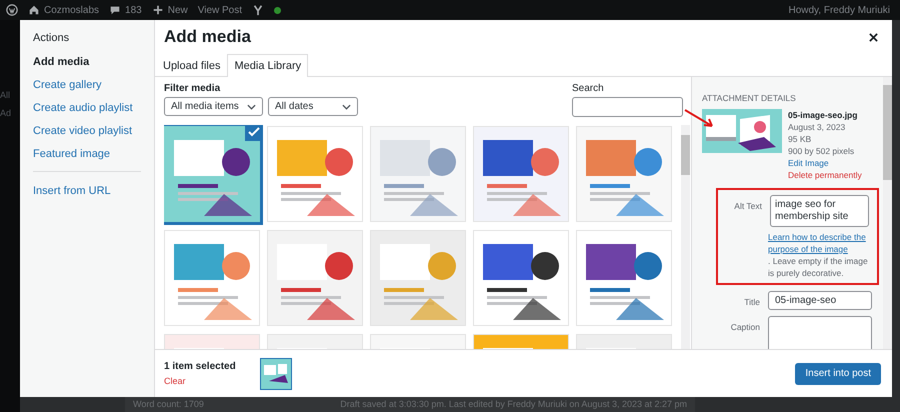 The image size is (900, 412). I want to click on help-link: Learn how to describe the purpose of the image, so click(818, 243).